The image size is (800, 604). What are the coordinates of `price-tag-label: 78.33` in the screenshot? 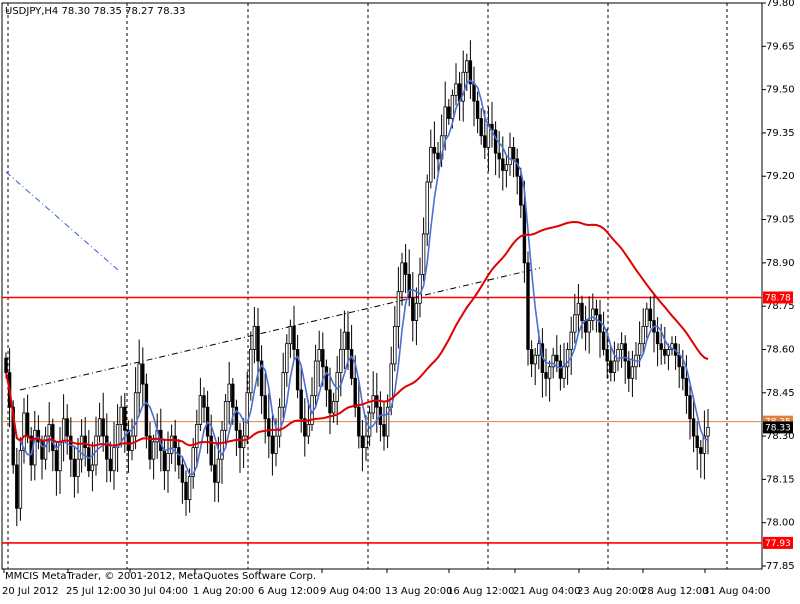 It's located at (778, 428).